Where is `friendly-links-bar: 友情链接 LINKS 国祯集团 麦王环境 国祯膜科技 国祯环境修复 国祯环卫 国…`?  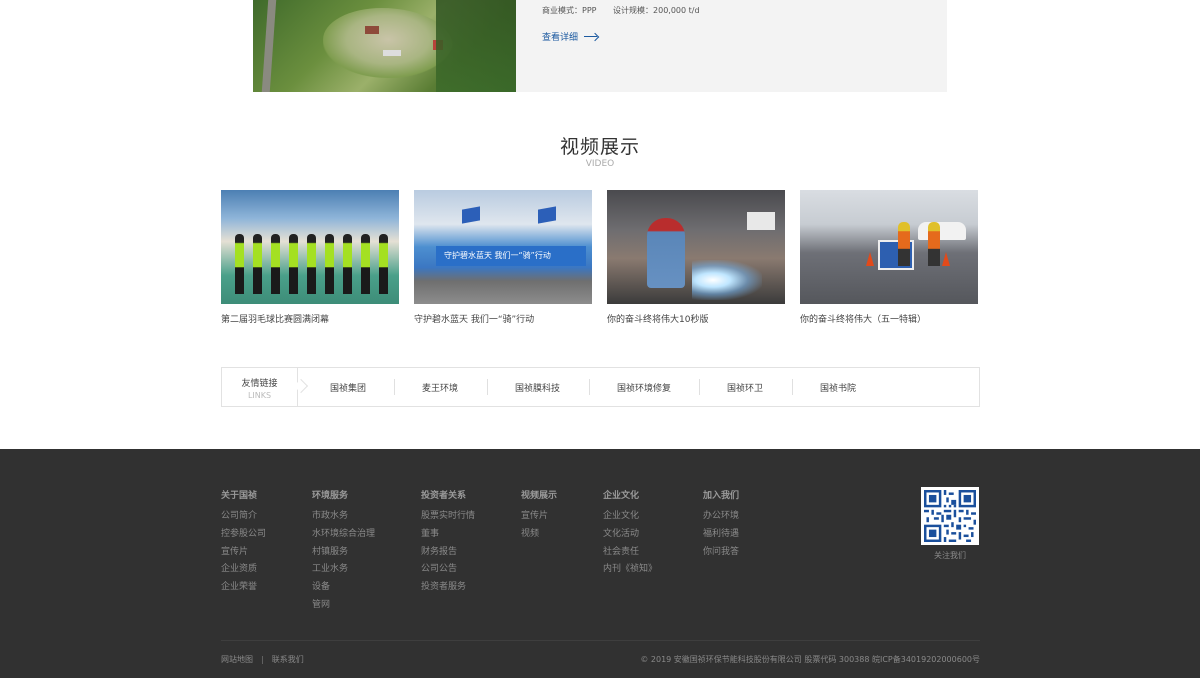
friendly-links-bar: 友情链接 LINKS 国祯集团 麦王环境 国祯膜科技 国祯环境修复 国祯环卫 国… is located at coordinates (600, 387).